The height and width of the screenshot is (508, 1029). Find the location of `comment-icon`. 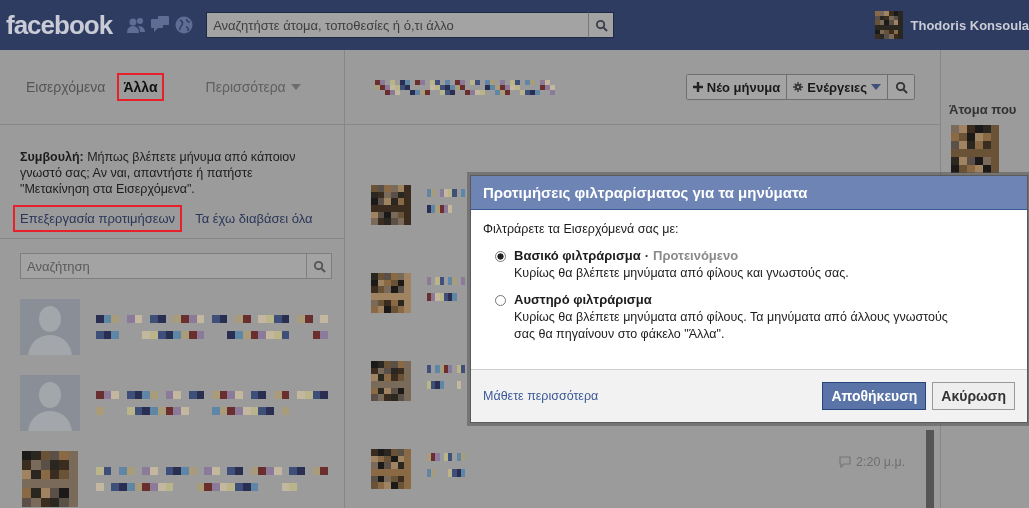

comment-icon is located at coordinates (845, 462).